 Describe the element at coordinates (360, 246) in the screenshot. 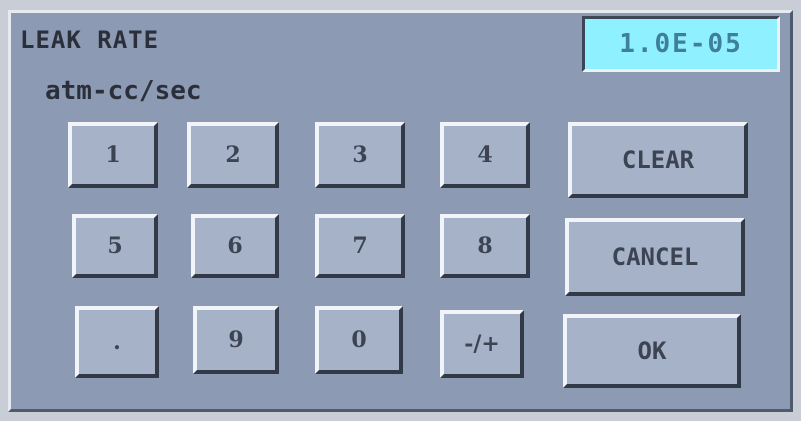

I see `key-7-button: 7` at that location.